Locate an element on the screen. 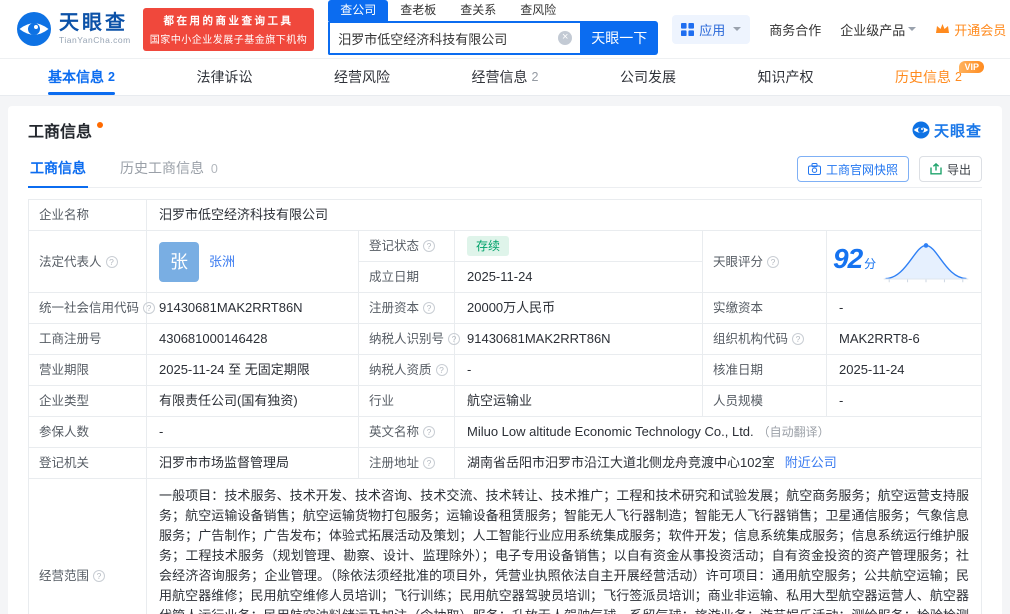 The image size is (1010, 614). tianyancha-watermark-icon is located at coordinates (921, 130).